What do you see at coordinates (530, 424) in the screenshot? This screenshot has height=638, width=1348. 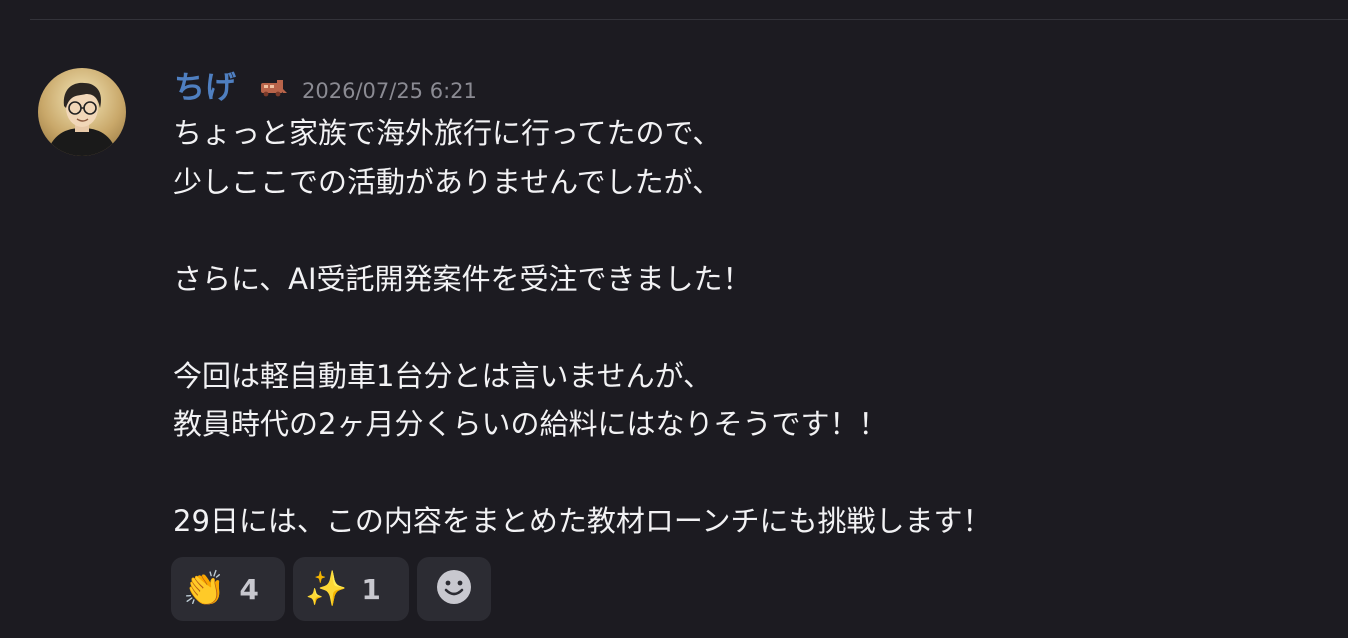 I see `message-line: 教員時代の2ヶ月分くらいの給料にはなりそうです！！` at bounding box center [530, 424].